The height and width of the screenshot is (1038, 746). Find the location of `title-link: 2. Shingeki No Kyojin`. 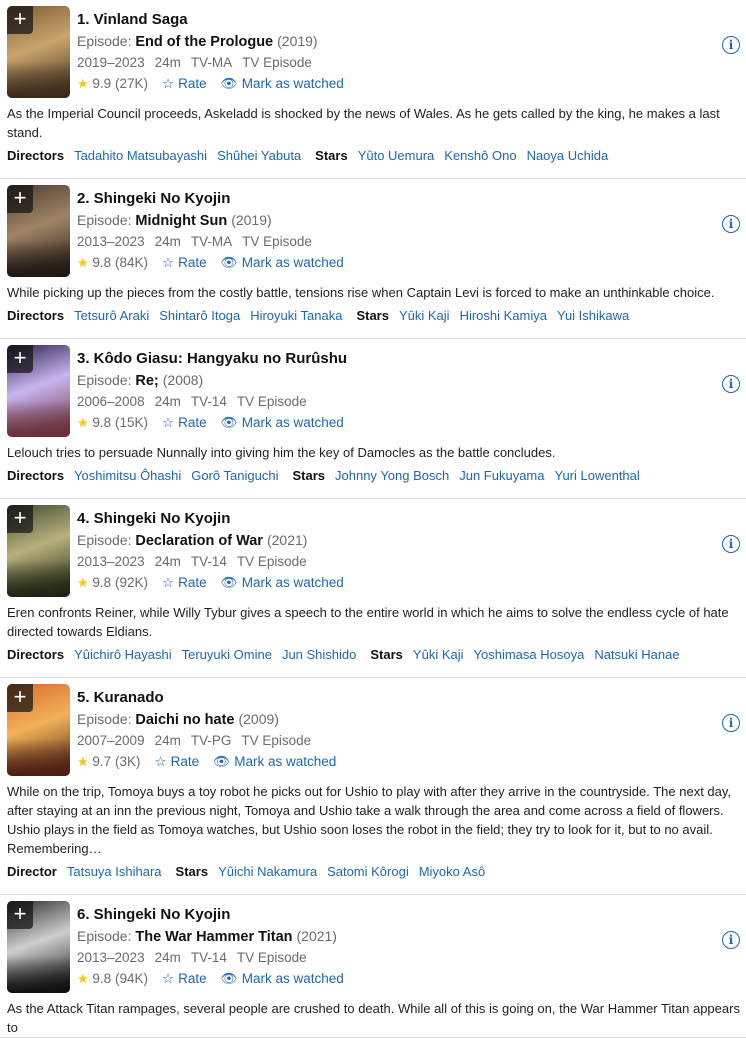

title-link: 2. Shingeki No Kyojin is located at coordinates (387, 199).